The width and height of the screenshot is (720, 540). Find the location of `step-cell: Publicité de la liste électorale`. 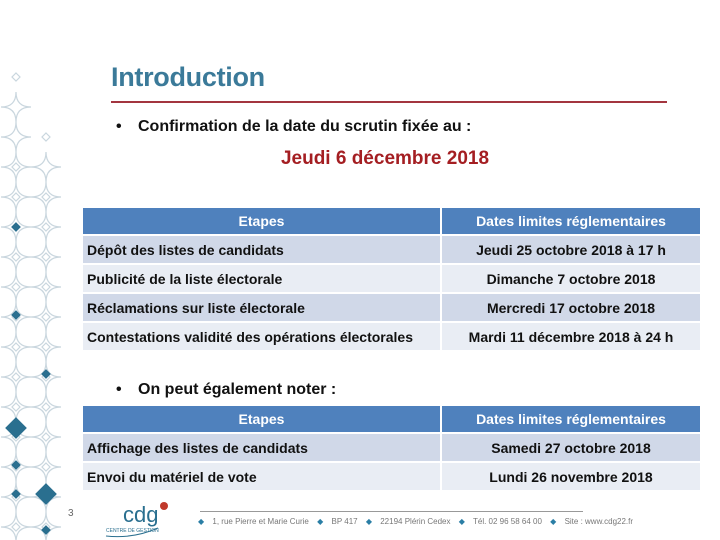

step-cell: Publicité de la liste électorale is located at coordinates (262, 278).